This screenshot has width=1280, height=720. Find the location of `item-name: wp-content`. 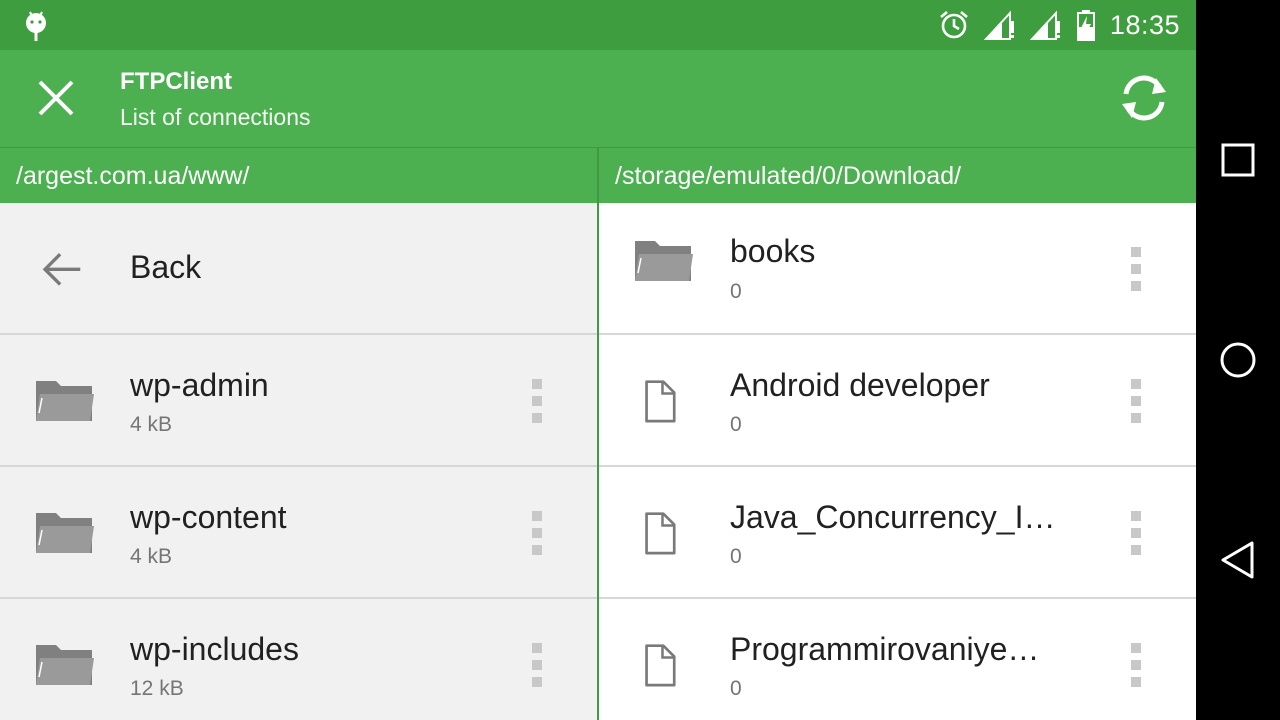

item-name: wp-content is located at coordinates (208, 517).